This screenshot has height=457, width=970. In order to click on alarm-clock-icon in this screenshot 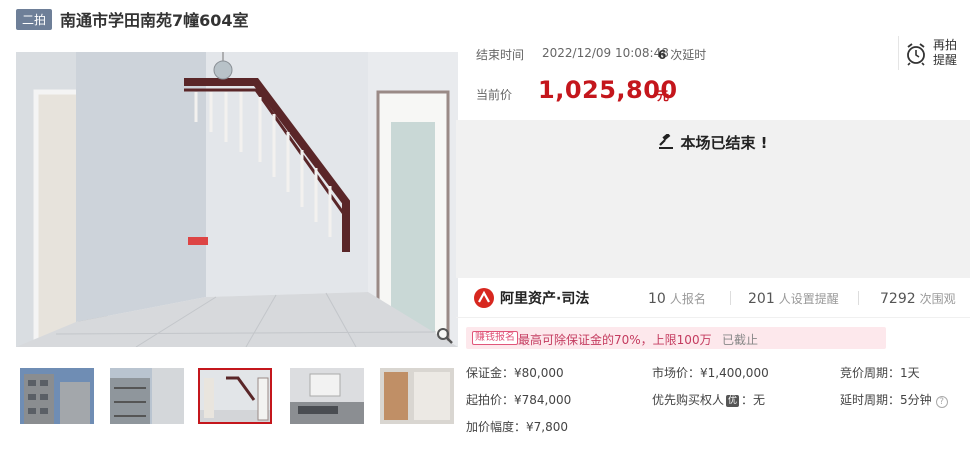, I will do `click(916, 54)`.